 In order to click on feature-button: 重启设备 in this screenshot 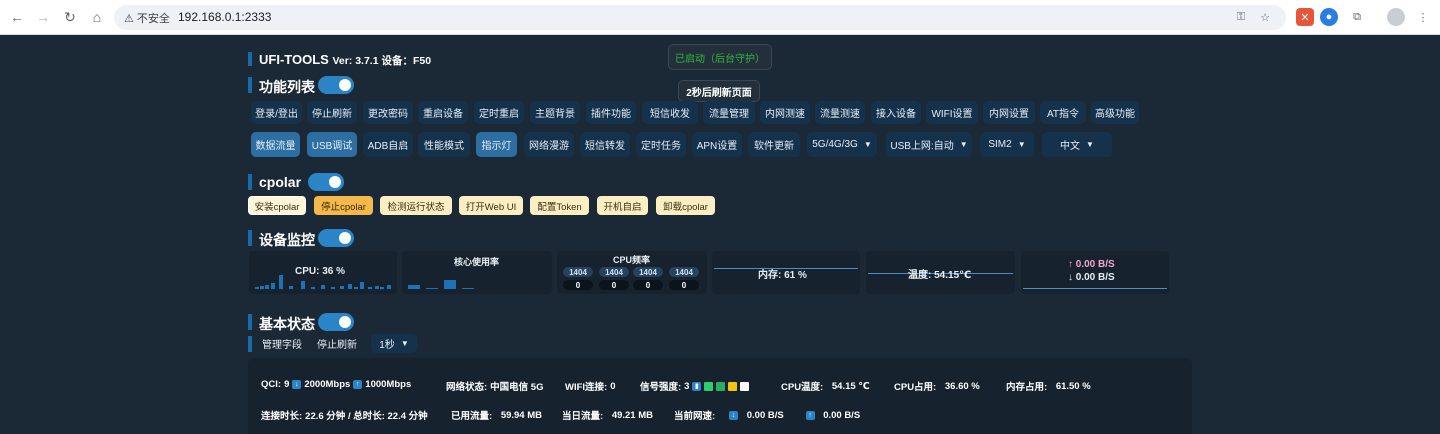, I will do `click(443, 112)`.